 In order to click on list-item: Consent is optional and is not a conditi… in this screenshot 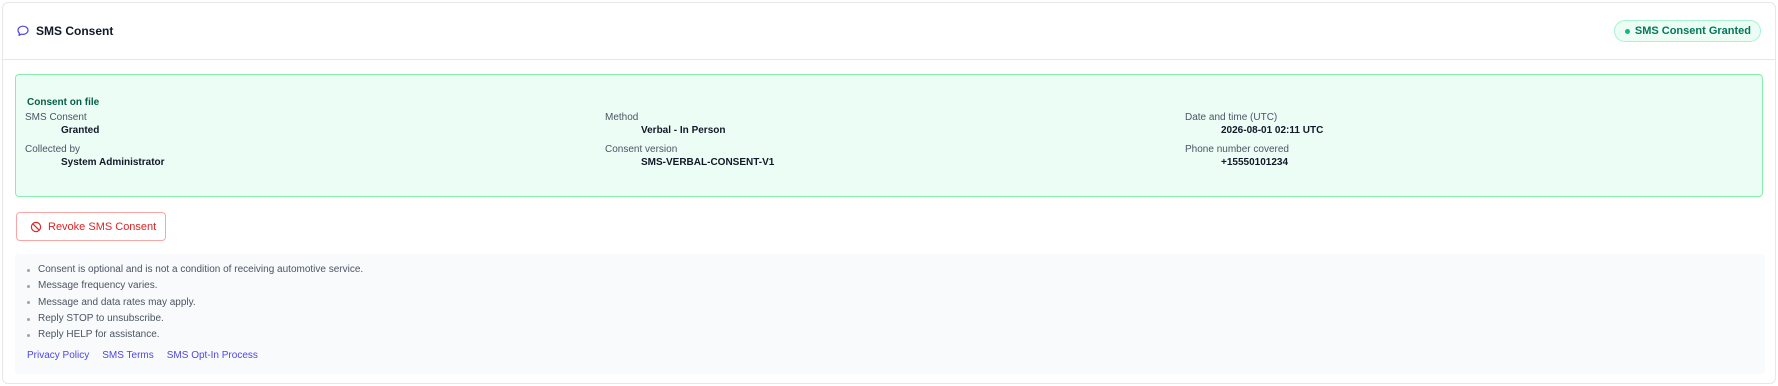, I will do `click(194, 270)`.